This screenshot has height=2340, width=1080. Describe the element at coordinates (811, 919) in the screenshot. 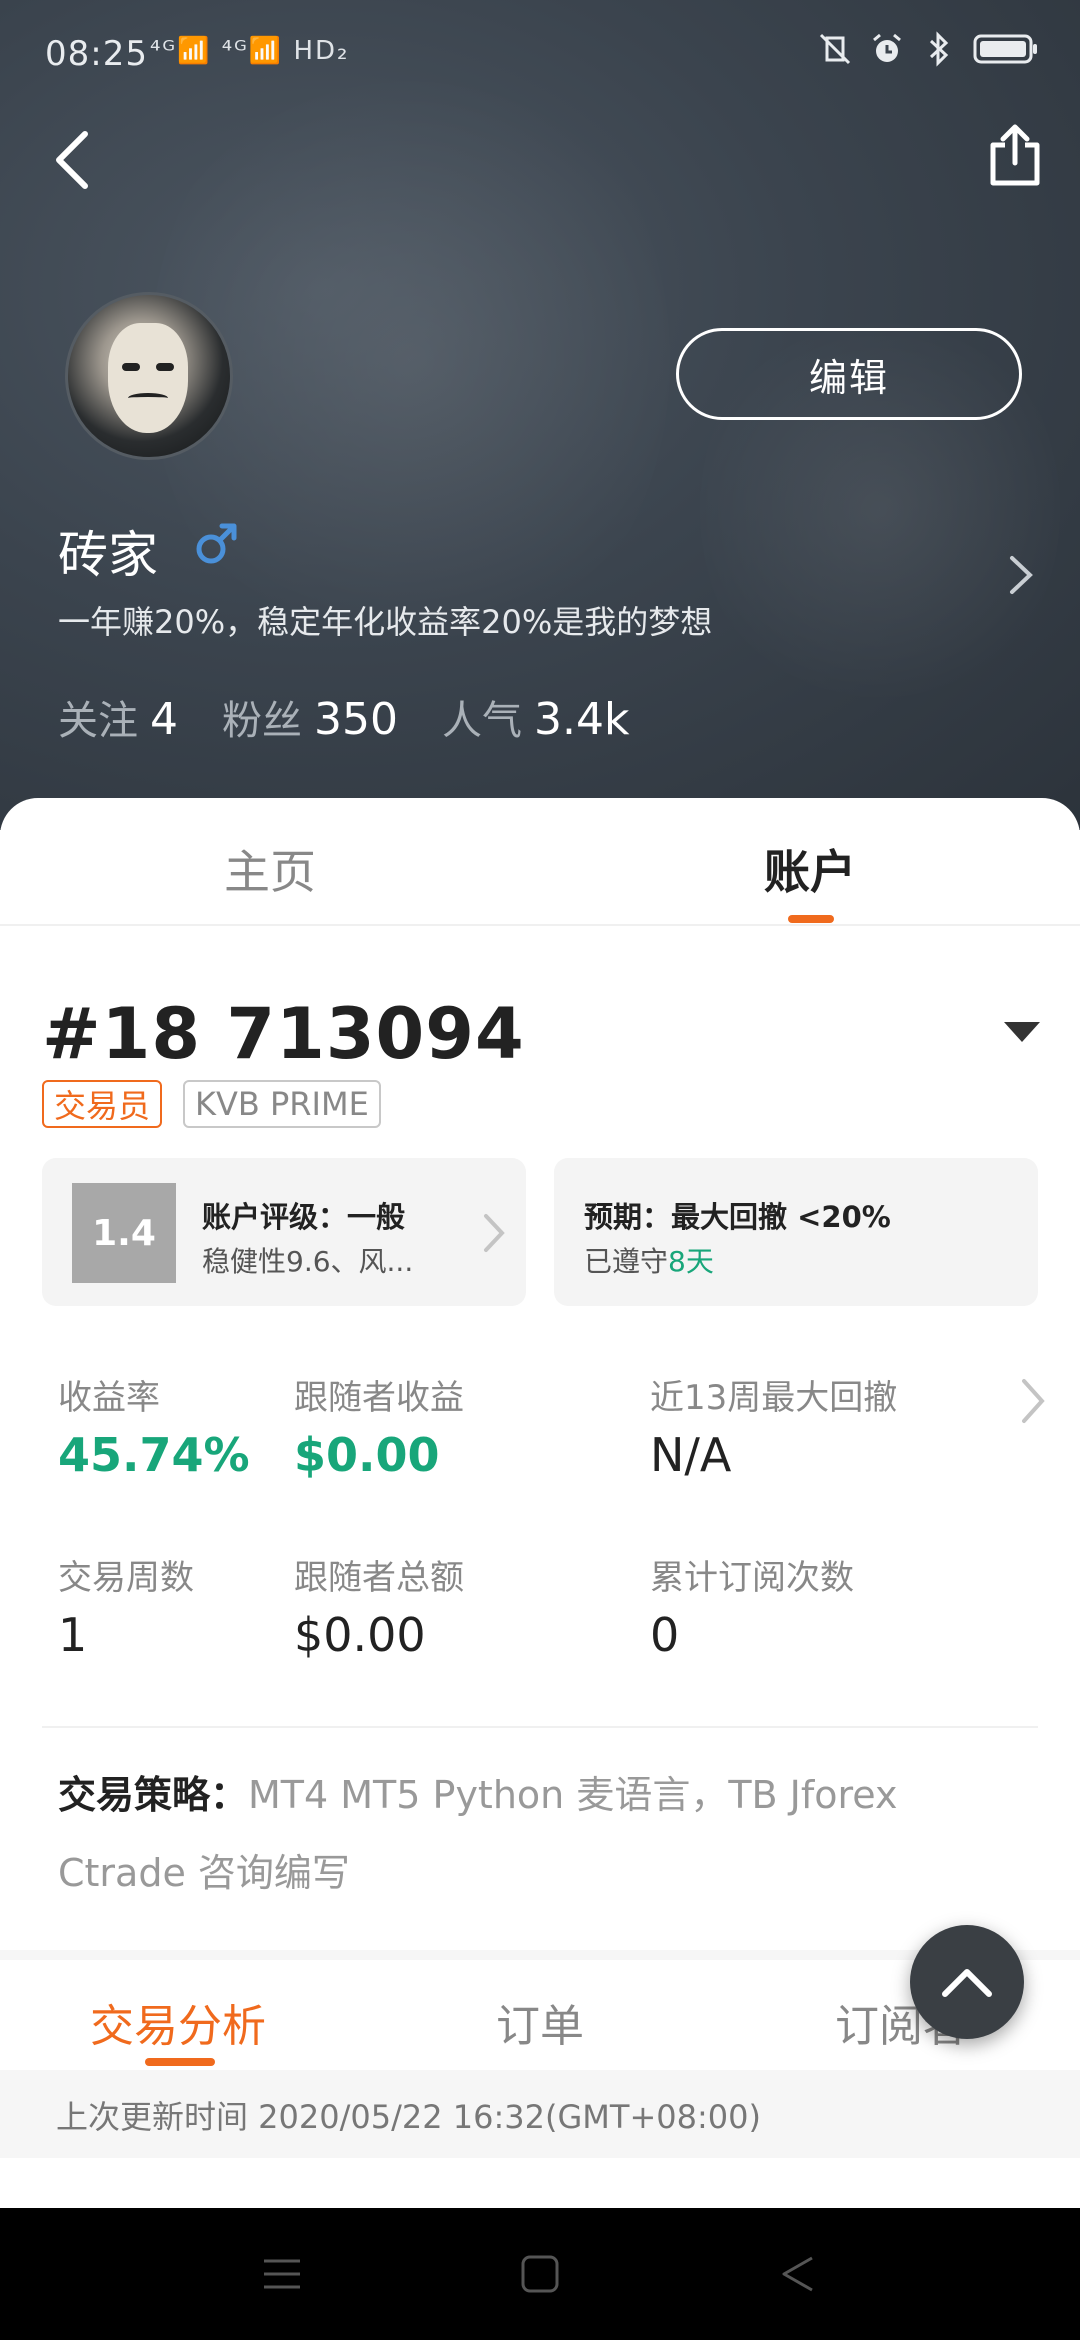

I see `active-tab-indicator` at that location.